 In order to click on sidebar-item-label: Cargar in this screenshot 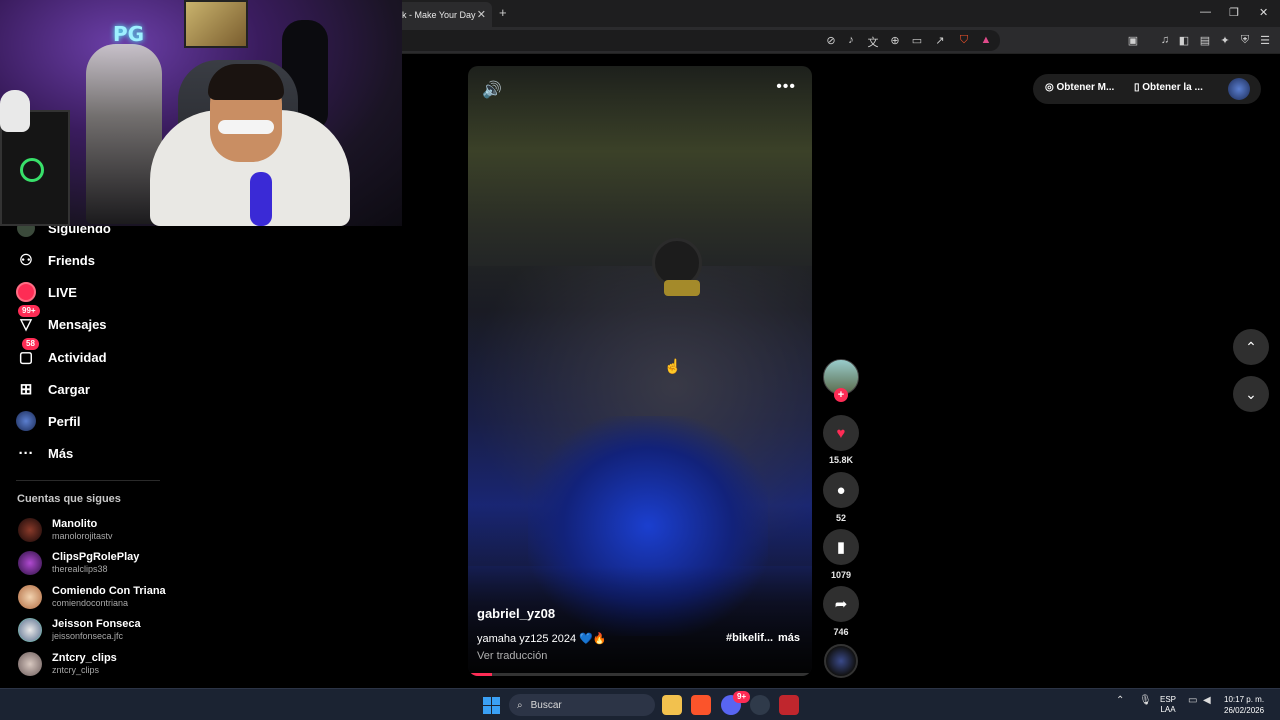, I will do `click(69, 389)`.